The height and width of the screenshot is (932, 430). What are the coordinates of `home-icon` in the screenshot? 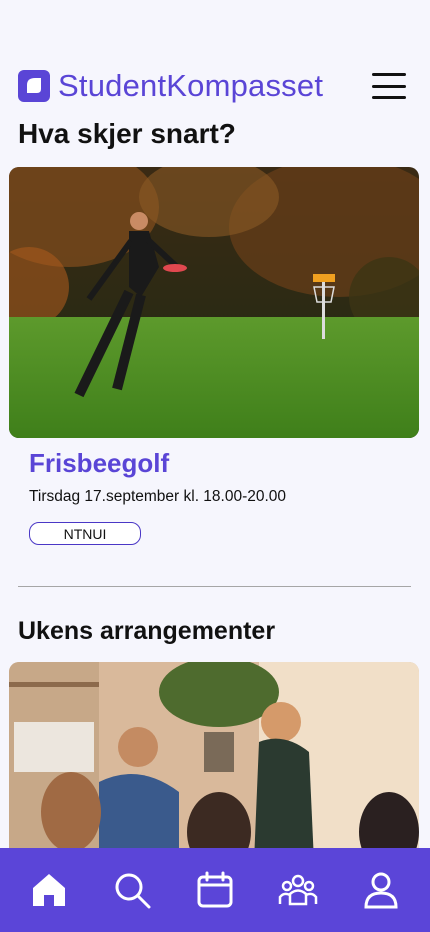 It's located at (49, 890).